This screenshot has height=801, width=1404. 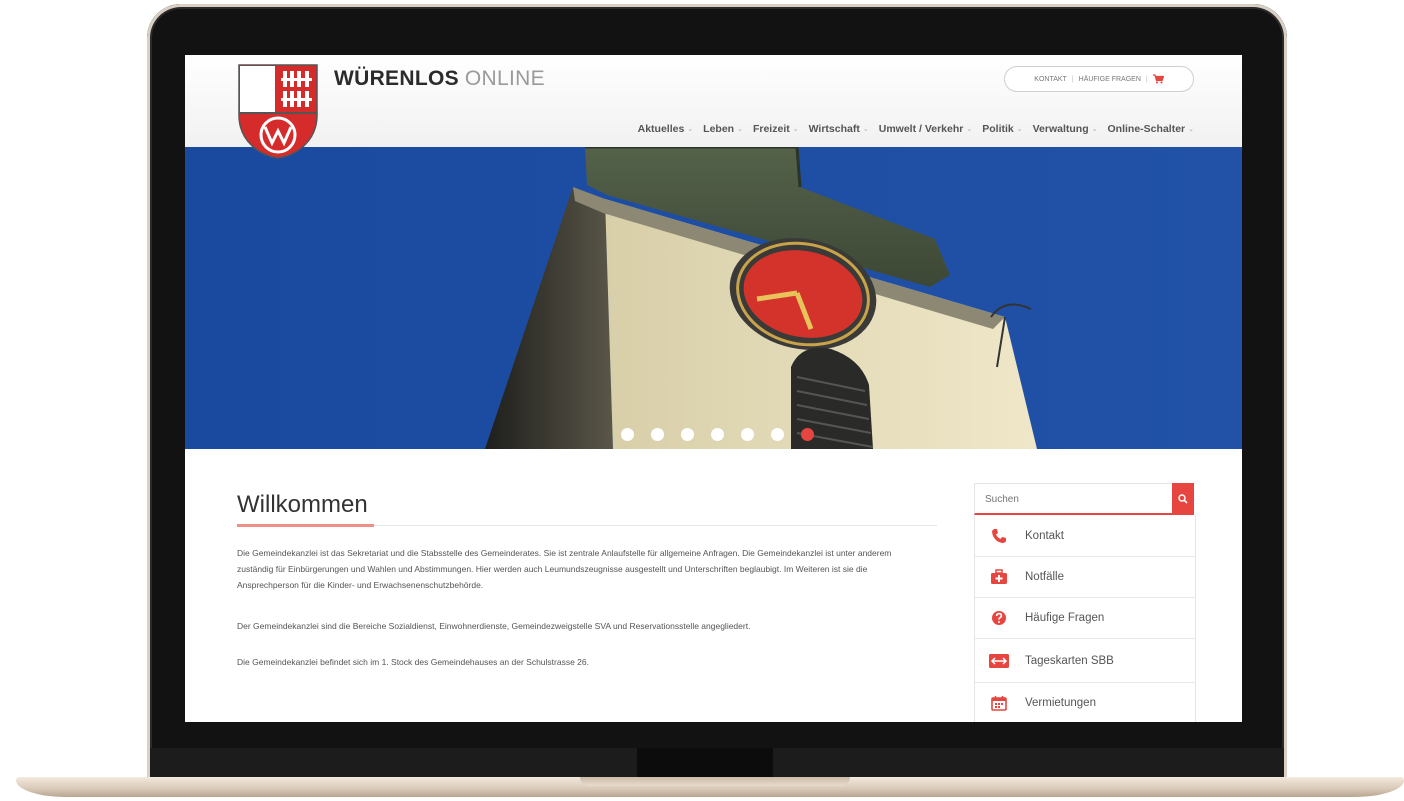 What do you see at coordinates (1085, 577) in the screenshot?
I see `sidebar-item-notfaelle: Notfälle` at bounding box center [1085, 577].